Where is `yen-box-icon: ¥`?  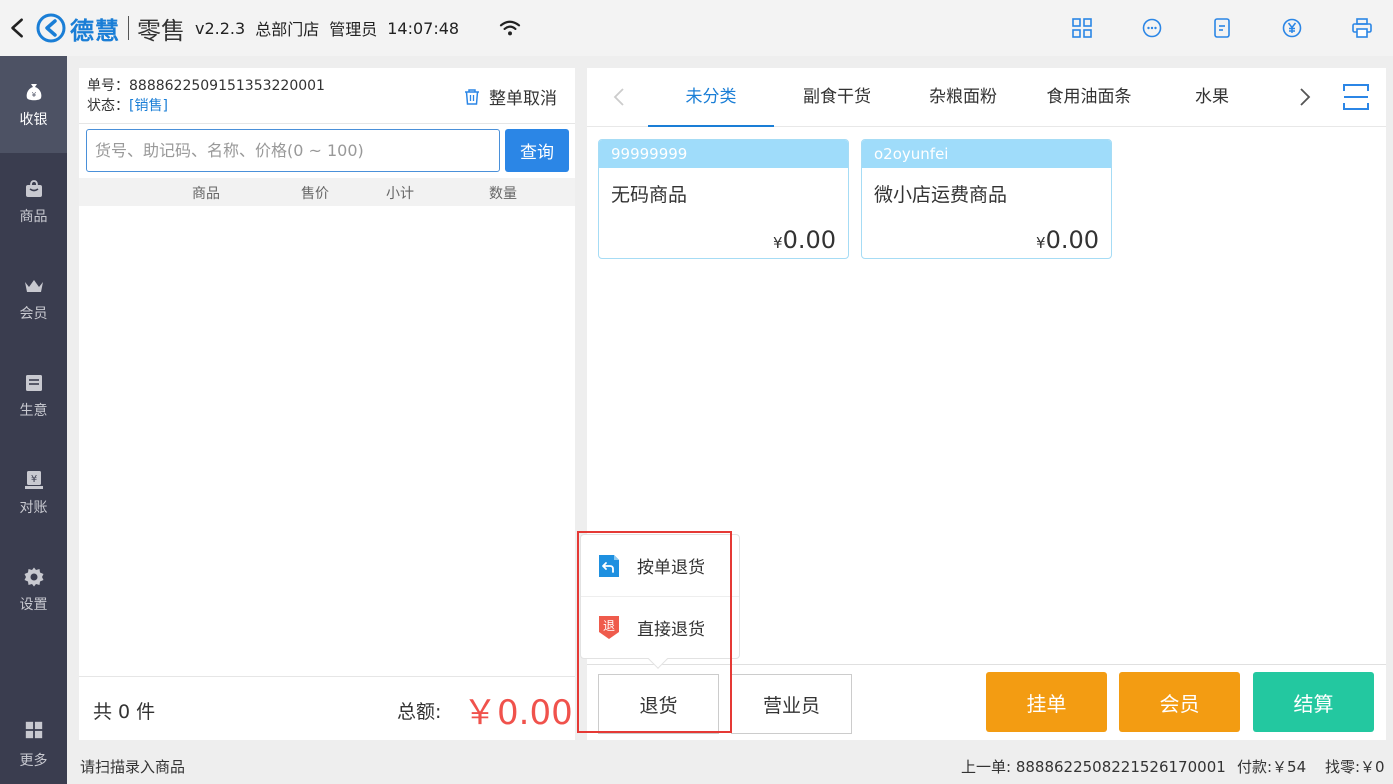
yen-box-icon: ¥ is located at coordinates (33, 479).